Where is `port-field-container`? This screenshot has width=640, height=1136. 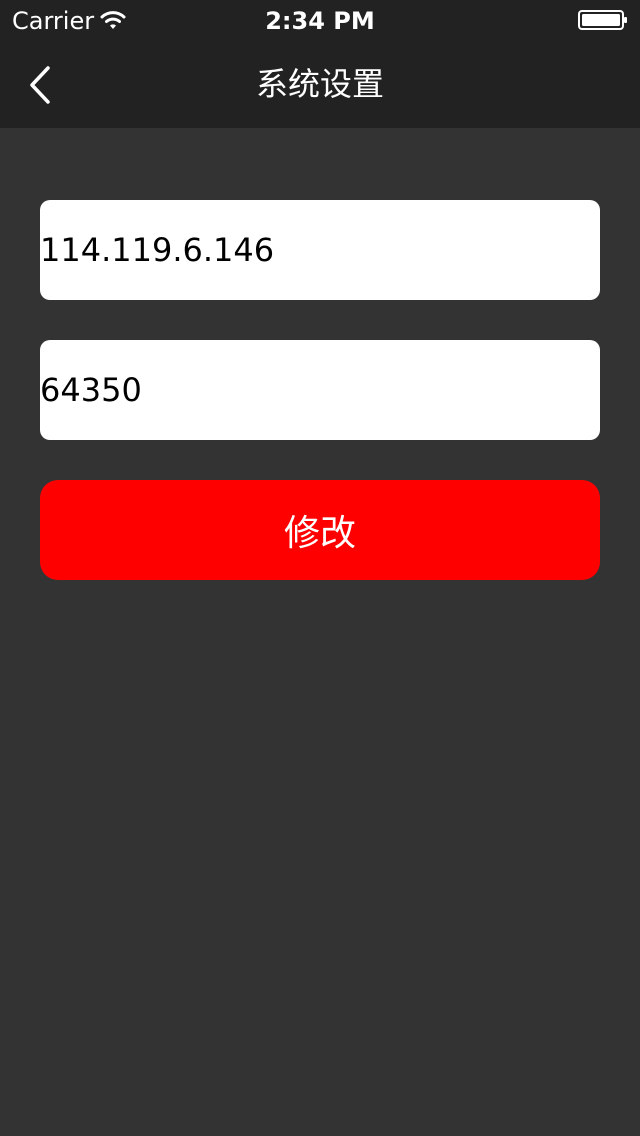
port-field-container is located at coordinates (320, 390).